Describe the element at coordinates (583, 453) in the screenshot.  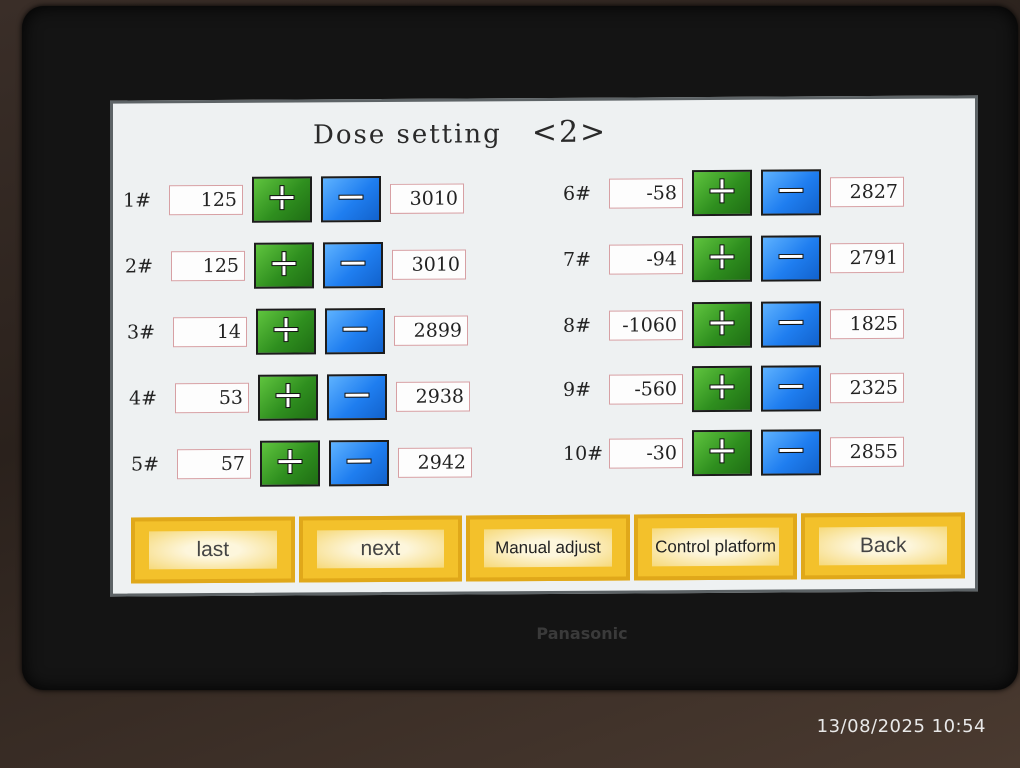
I see `row-label: 10#` at that location.